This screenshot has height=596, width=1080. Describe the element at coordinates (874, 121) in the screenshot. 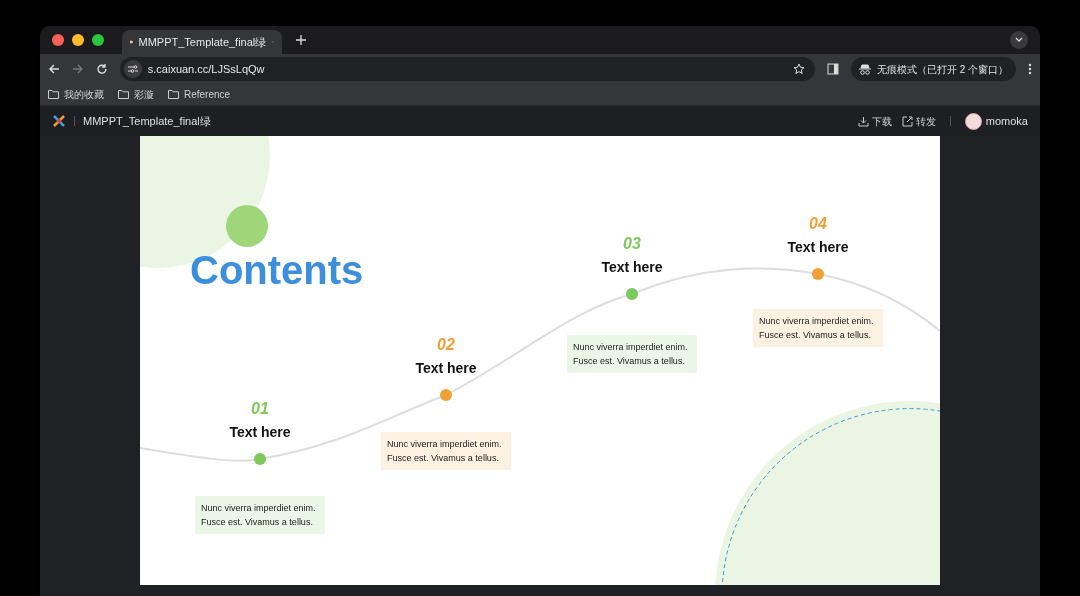

I see `header-action: 下载` at that location.